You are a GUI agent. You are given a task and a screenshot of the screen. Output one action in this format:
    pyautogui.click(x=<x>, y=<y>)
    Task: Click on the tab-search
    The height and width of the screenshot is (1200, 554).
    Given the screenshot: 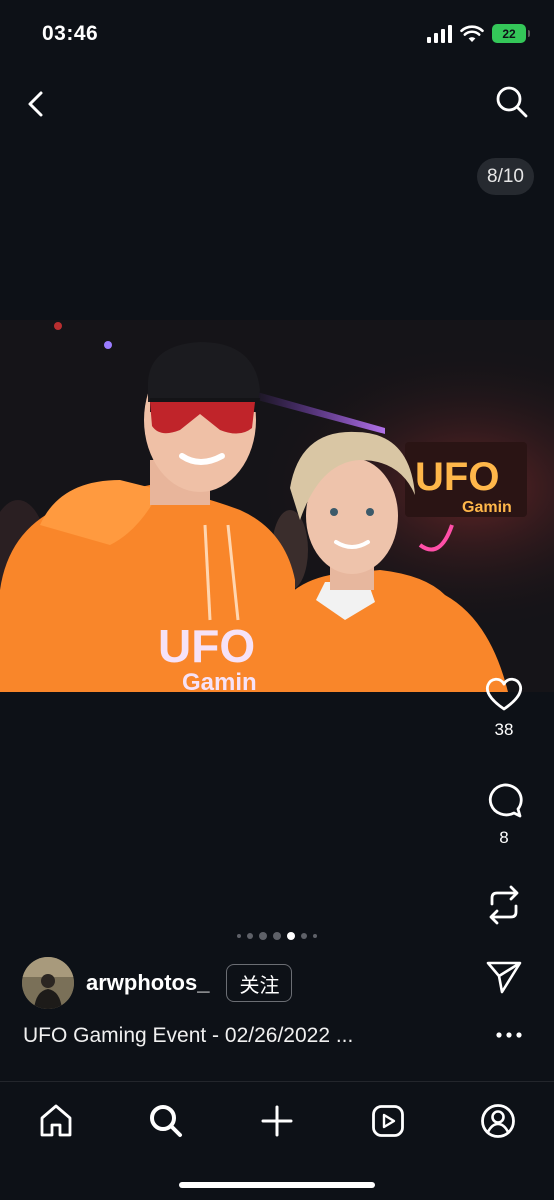 What is the action you would take?
    pyautogui.click(x=166, y=1121)
    